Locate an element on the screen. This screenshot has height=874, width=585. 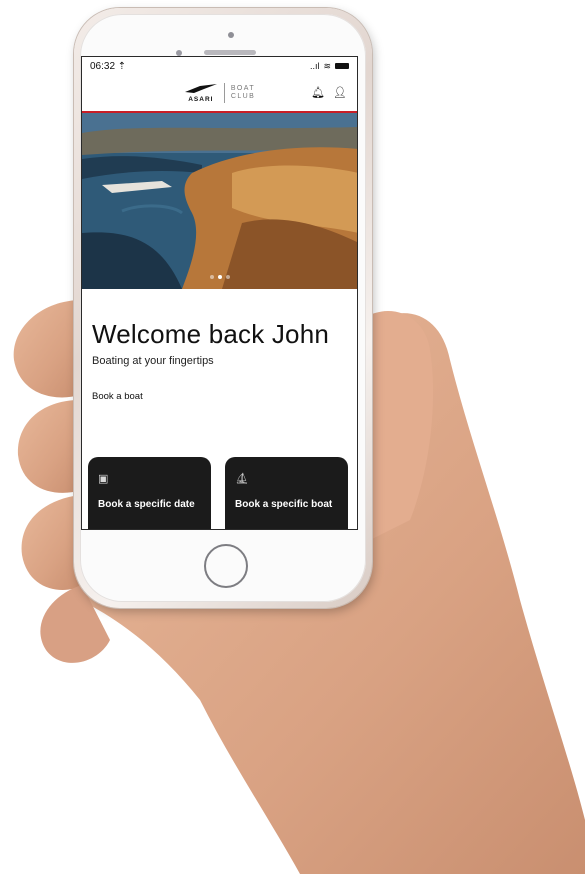
home-button is located at coordinates (226, 566).